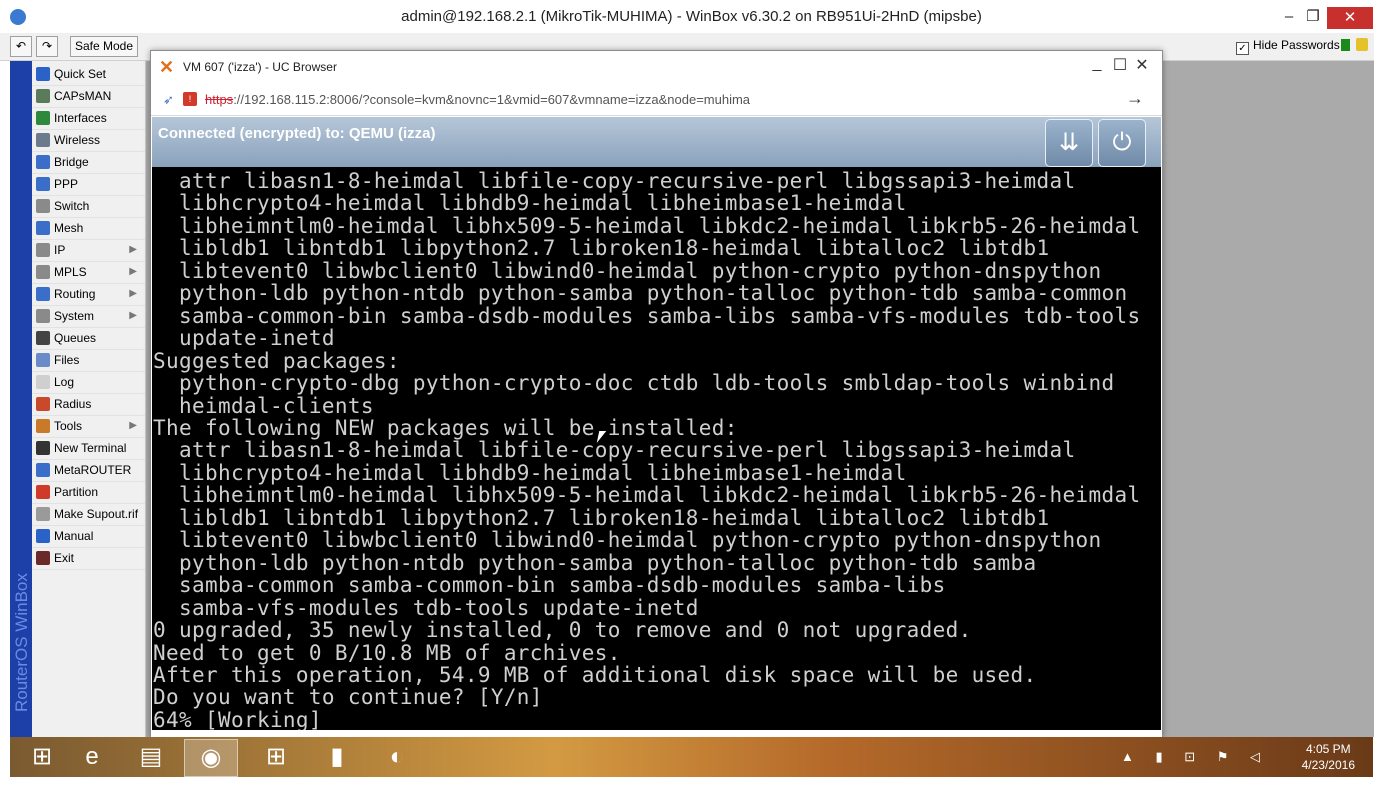 Image resolution: width=1383 pixels, height=785 pixels. Describe the element at coordinates (1328, 757) in the screenshot. I see `taskbar-clock: 4:05 PM 4/23/2016` at that location.